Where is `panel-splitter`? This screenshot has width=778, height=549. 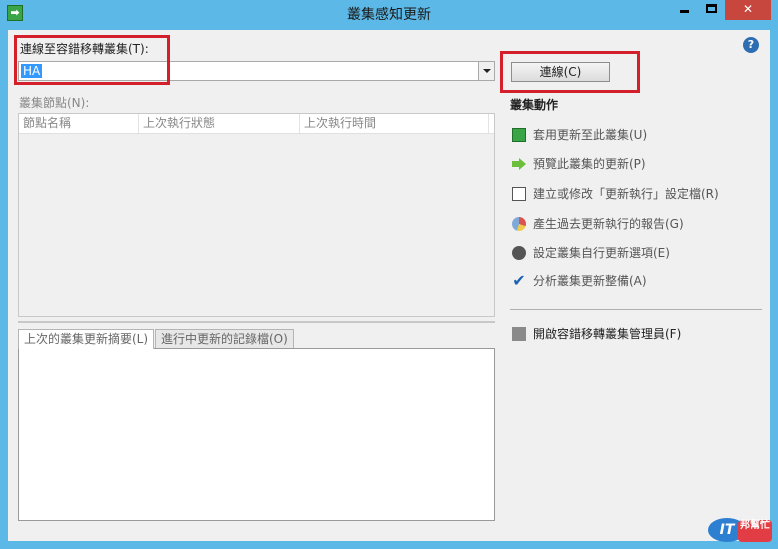
panel-splitter is located at coordinates (256, 322).